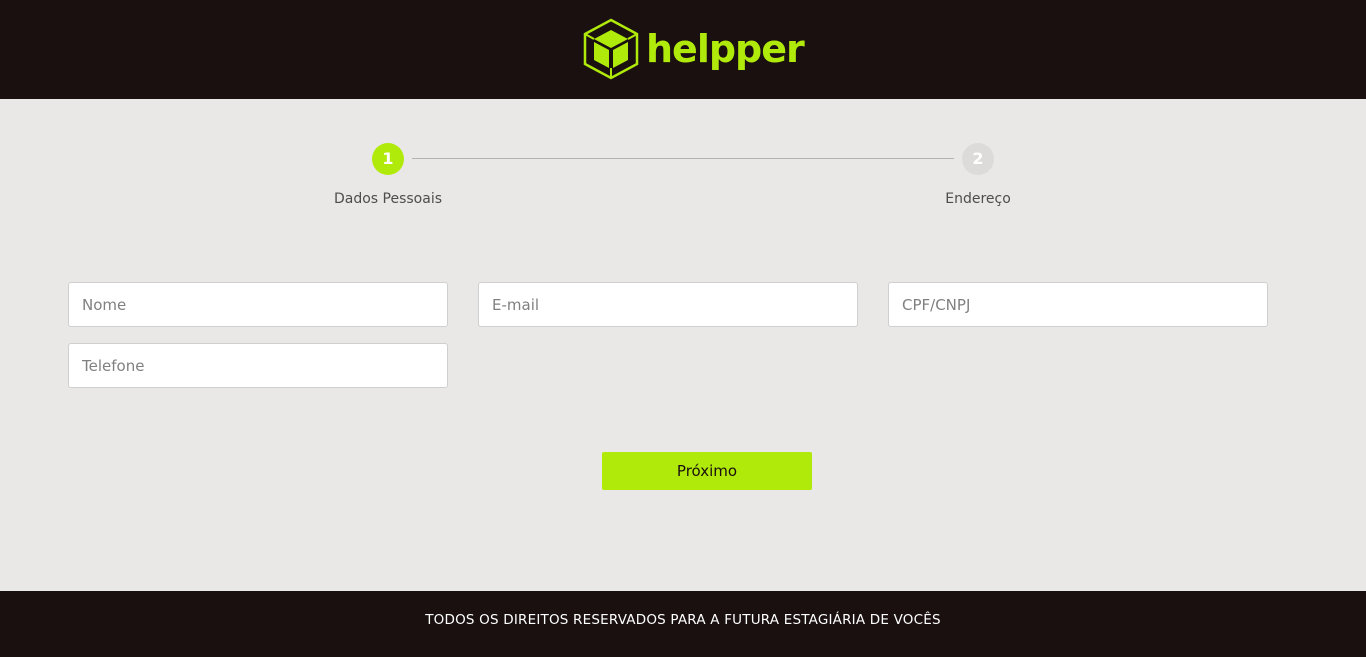  What do you see at coordinates (1078, 304) in the screenshot?
I see `cpf-cnpj-input` at bounding box center [1078, 304].